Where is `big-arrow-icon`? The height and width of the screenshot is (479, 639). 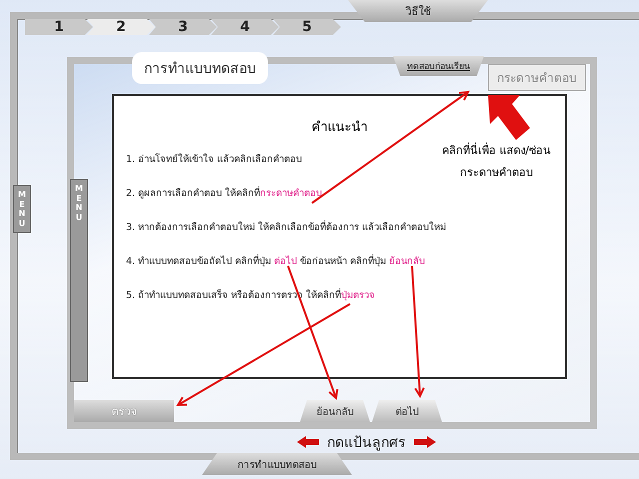
big-arrow-icon is located at coordinates (509, 117).